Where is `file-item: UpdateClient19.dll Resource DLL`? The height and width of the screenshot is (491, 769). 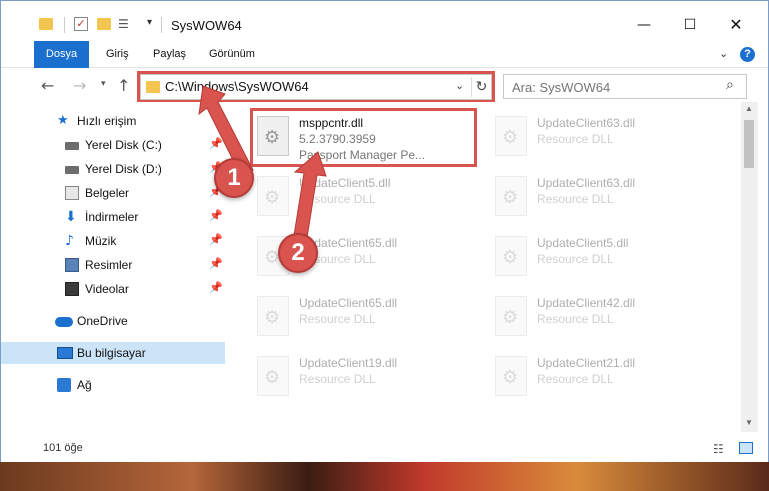 file-item: UpdateClient19.dll Resource DLL is located at coordinates (363, 378).